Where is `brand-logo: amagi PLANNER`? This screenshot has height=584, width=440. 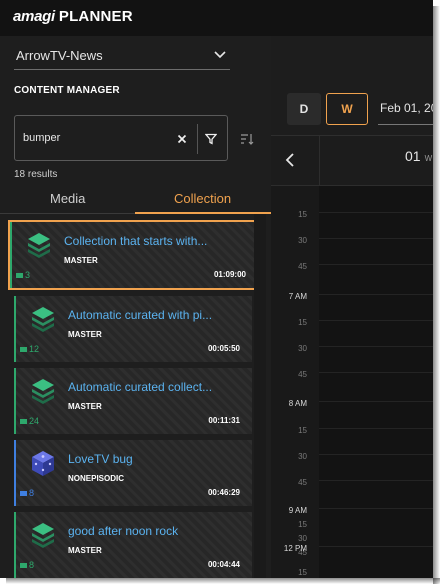
brand-logo: amagi PLANNER is located at coordinates (73, 16).